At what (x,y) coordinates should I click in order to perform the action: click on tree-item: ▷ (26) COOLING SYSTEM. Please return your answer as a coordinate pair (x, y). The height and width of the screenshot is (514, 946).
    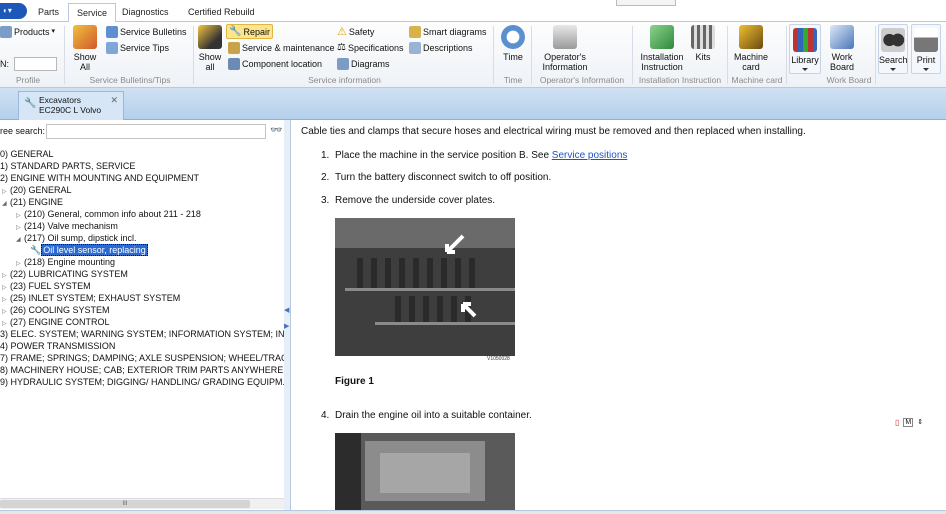
    Looking at the image, I should click on (56, 310).